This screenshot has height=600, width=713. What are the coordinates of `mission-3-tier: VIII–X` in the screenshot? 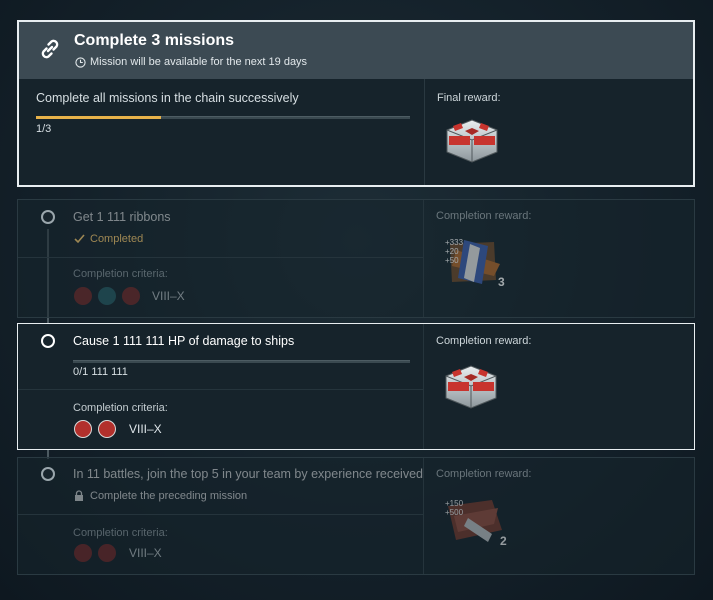 It's located at (145, 553).